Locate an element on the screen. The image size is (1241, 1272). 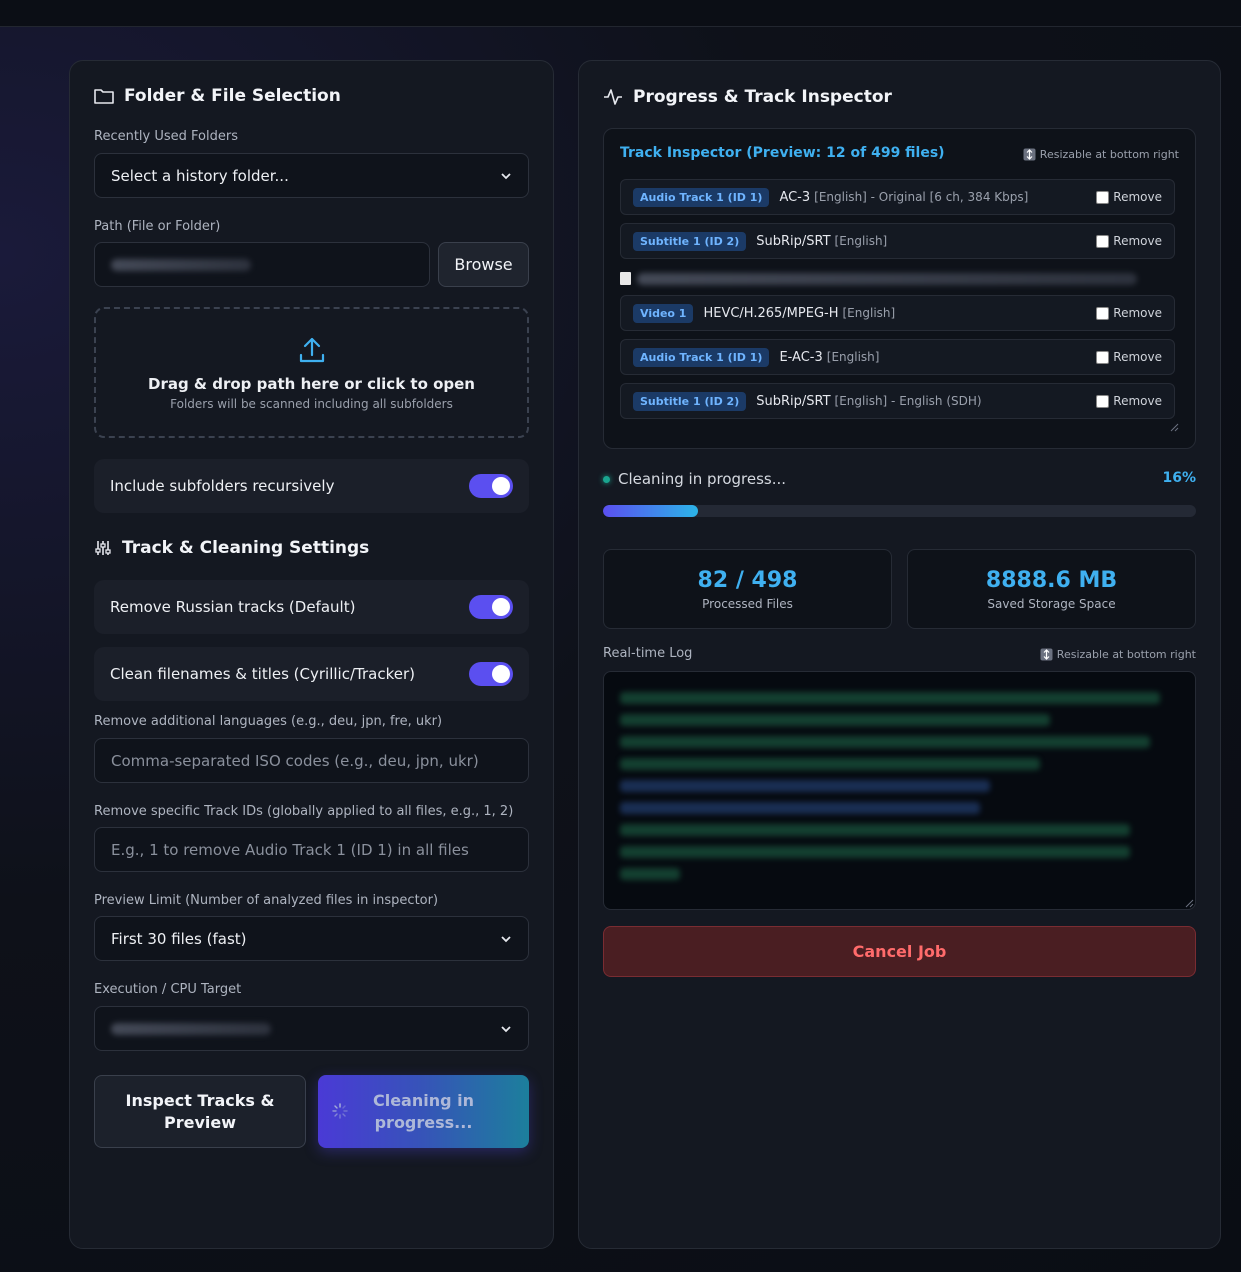
dropzone-main-text: Drag & drop path here or click to open is located at coordinates (311, 383).